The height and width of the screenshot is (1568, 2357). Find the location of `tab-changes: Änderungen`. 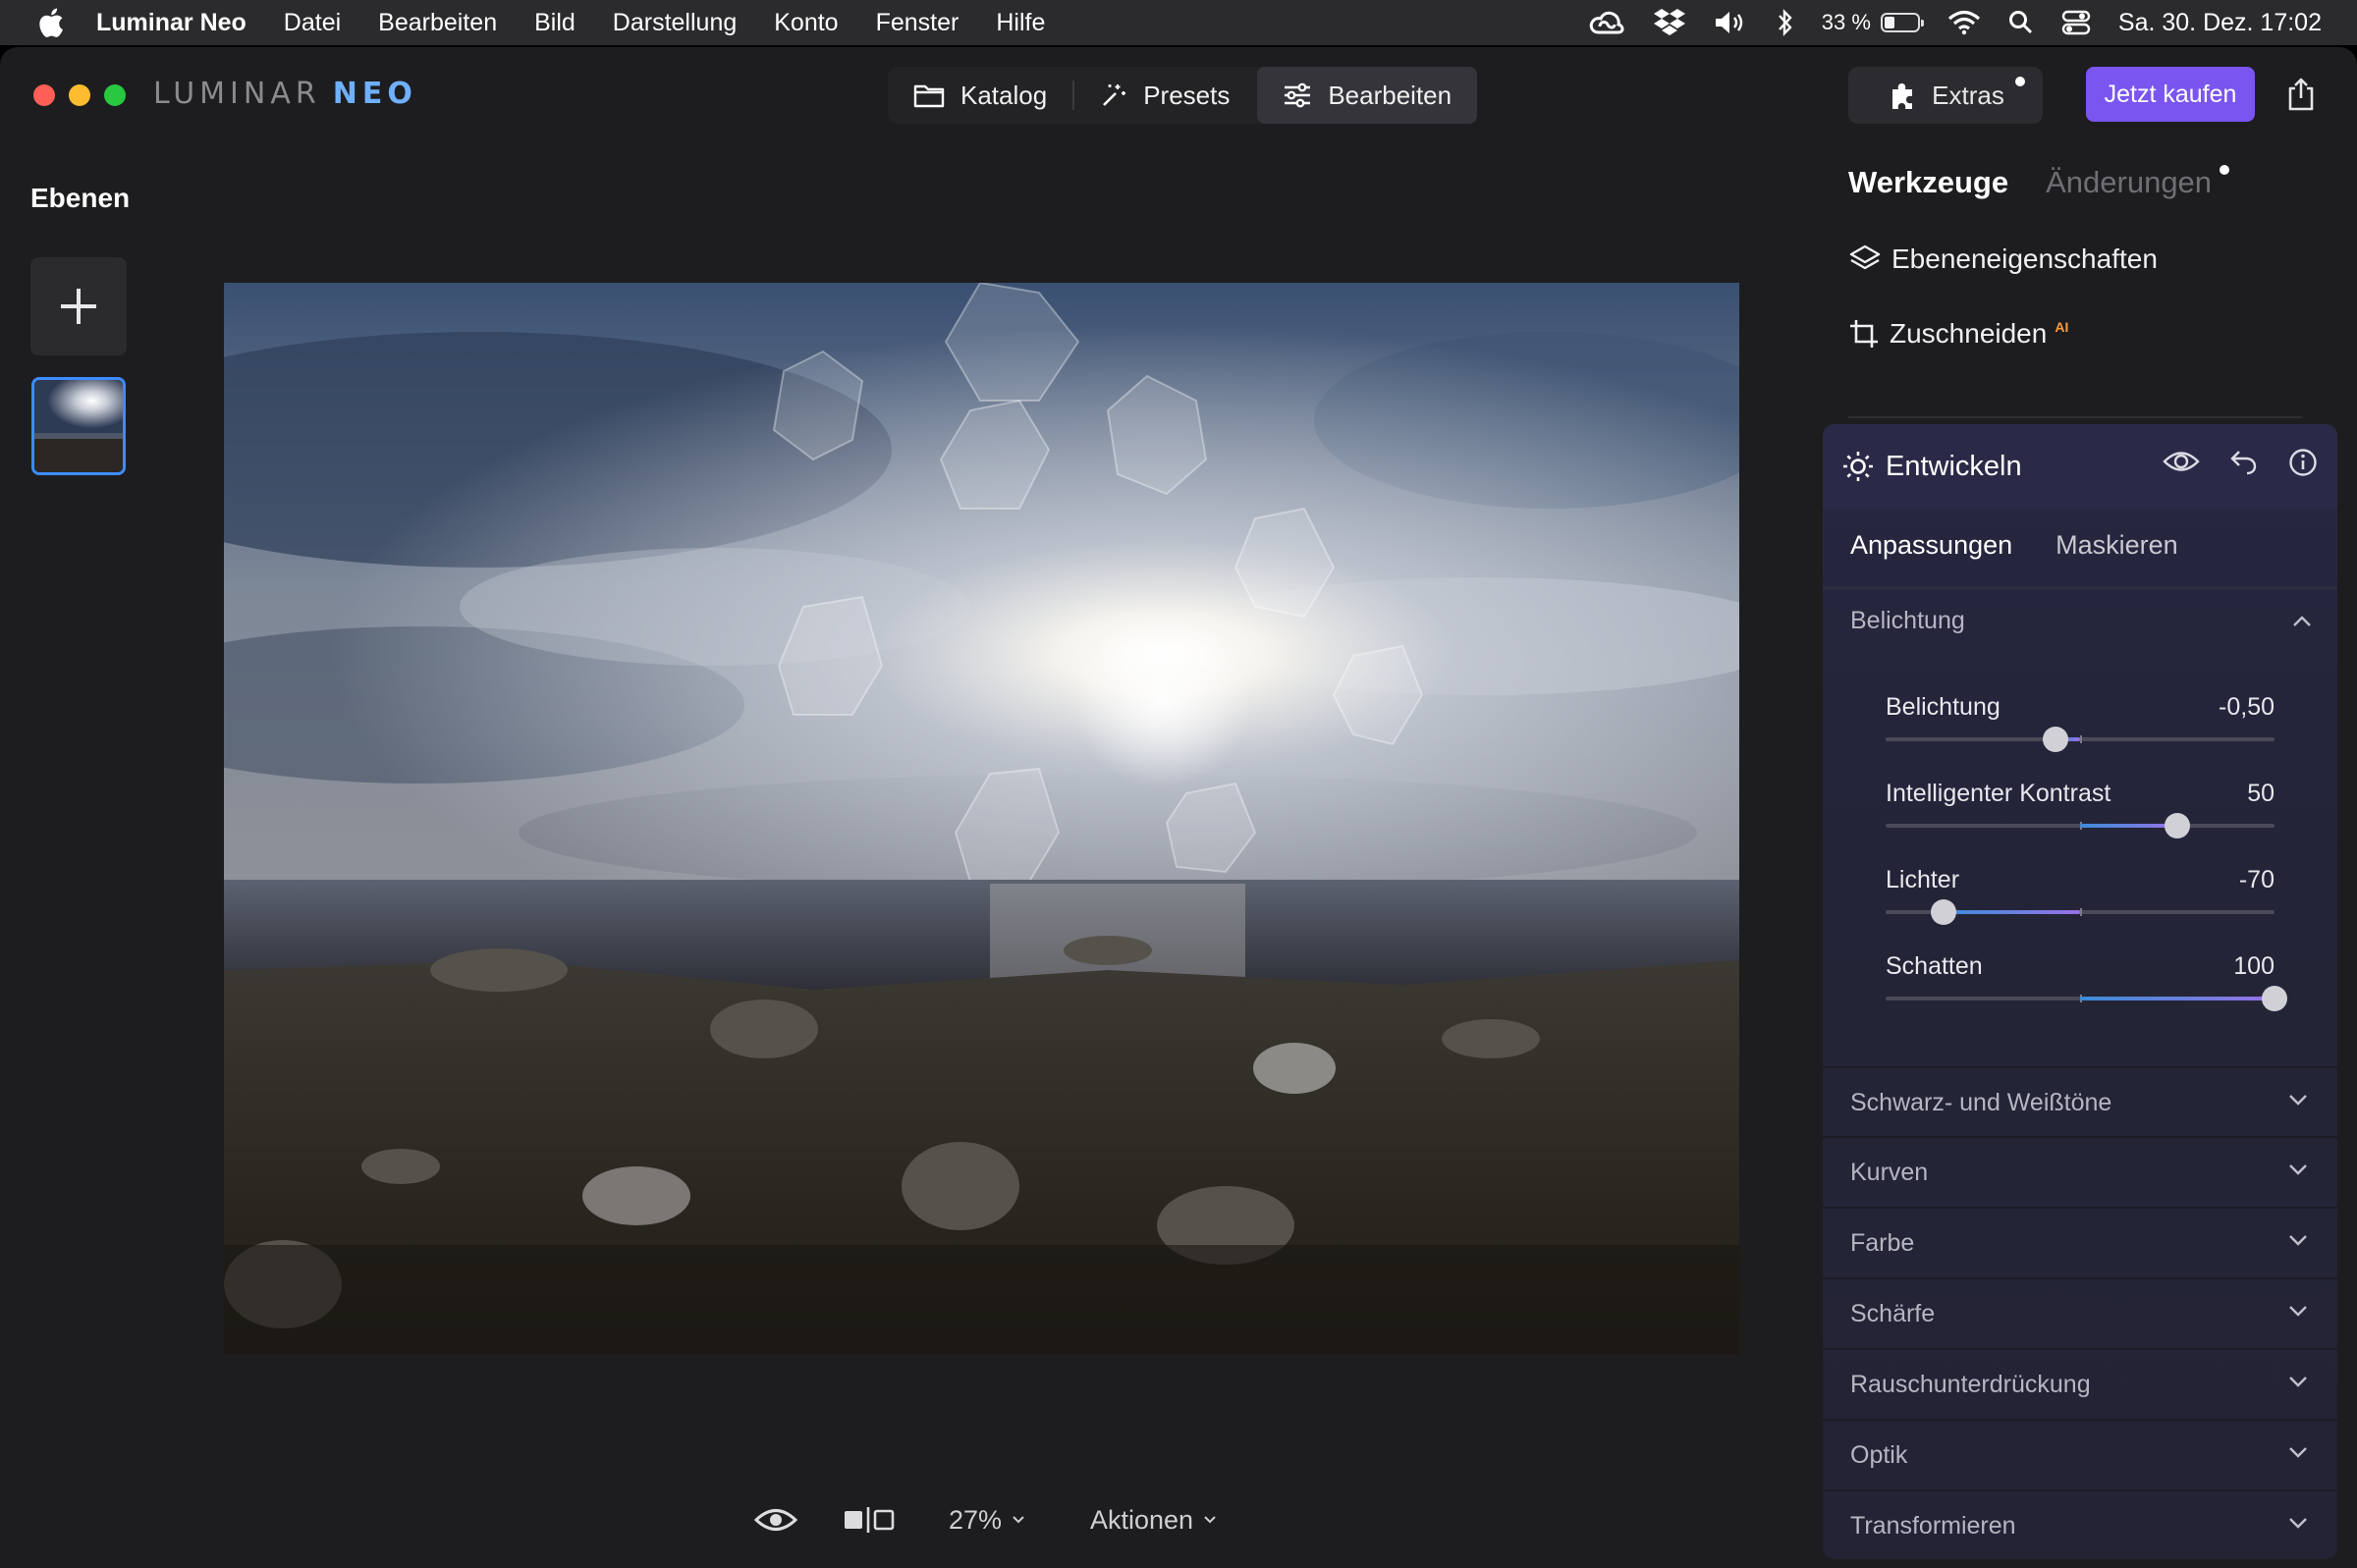

tab-changes: Änderungen is located at coordinates (2129, 182).